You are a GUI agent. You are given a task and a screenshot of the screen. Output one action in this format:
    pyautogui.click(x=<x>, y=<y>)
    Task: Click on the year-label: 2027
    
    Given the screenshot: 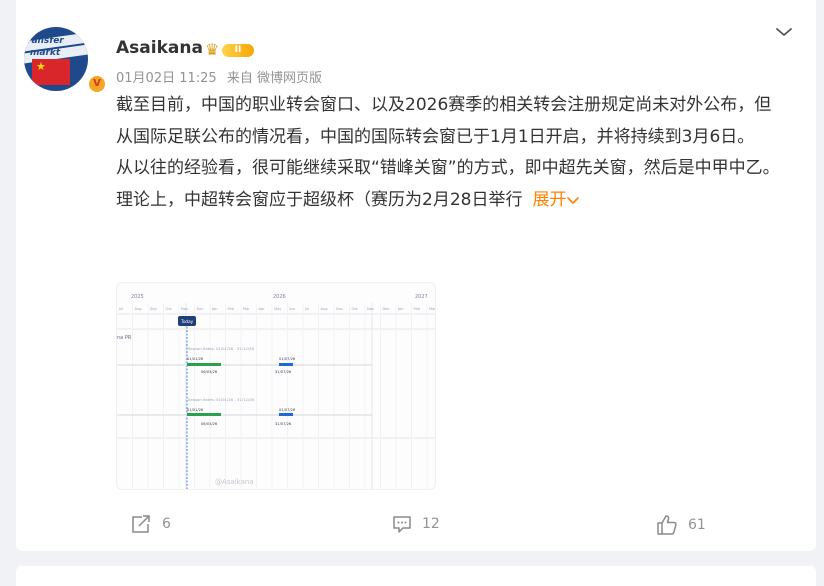 What is the action you would take?
    pyautogui.click(x=421, y=297)
    